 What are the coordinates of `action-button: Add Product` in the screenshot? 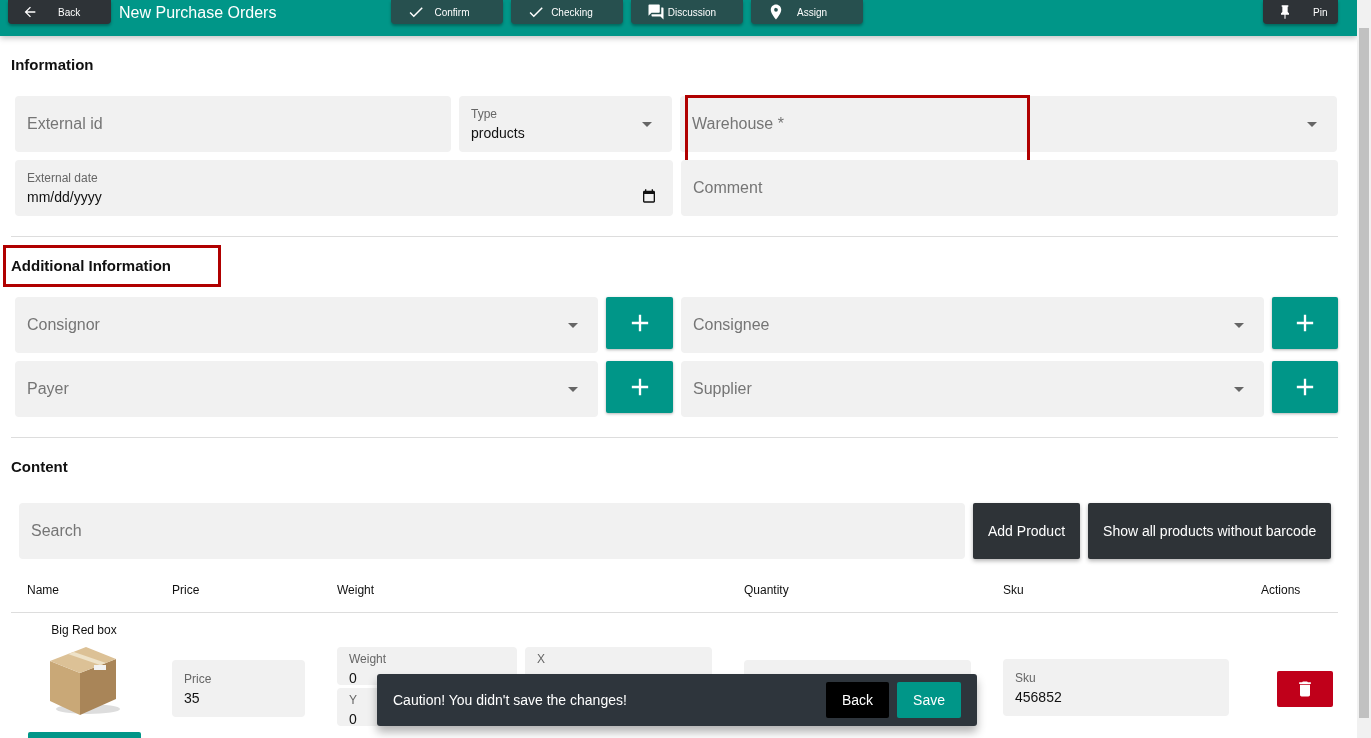 It's located at (1027, 531).